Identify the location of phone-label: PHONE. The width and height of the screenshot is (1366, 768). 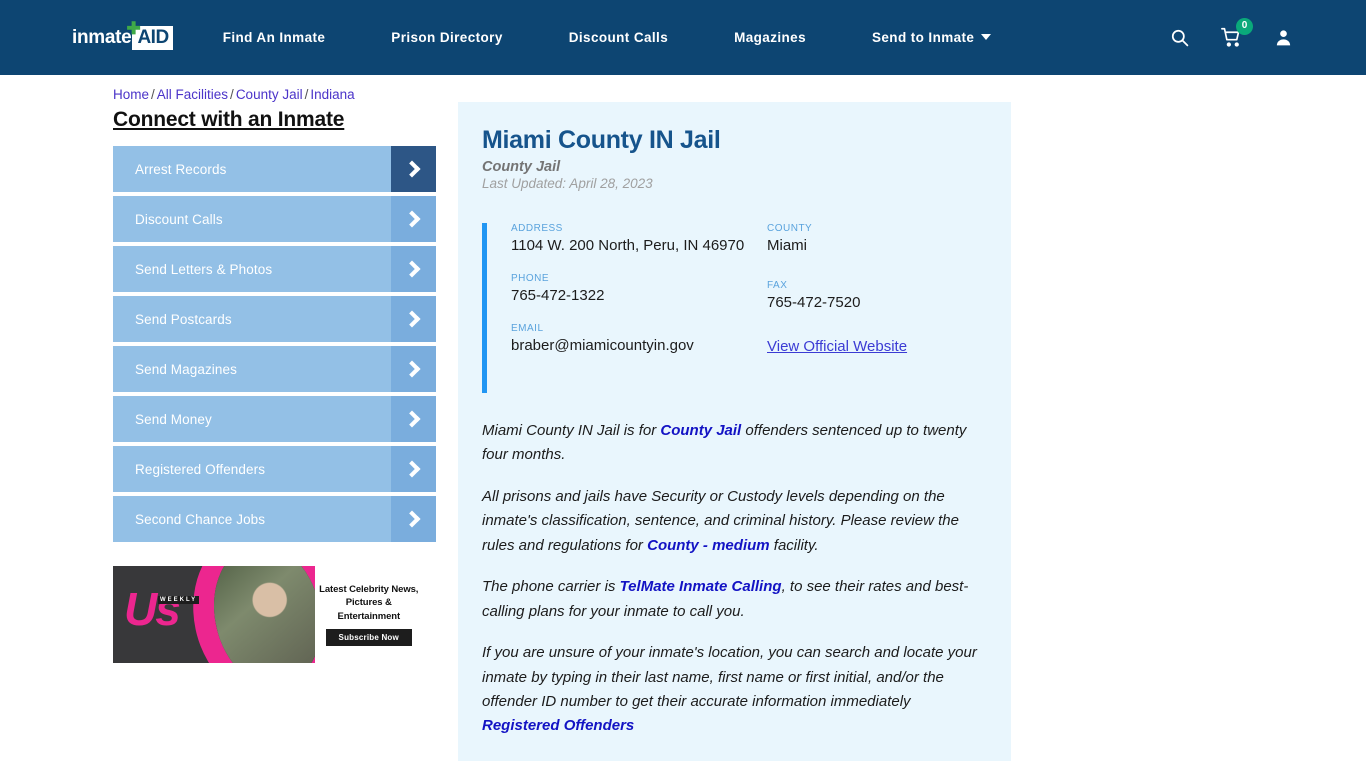
(530, 278).